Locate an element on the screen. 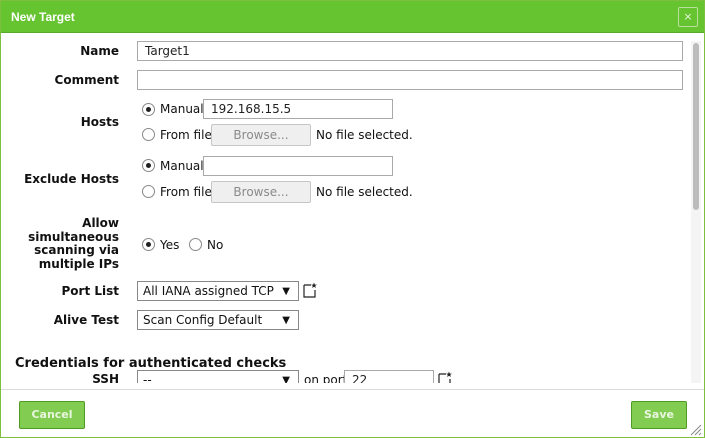 This screenshot has height=438, width=705. credentials-section-title: Credentials for authenticated checks is located at coordinates (151, 363).